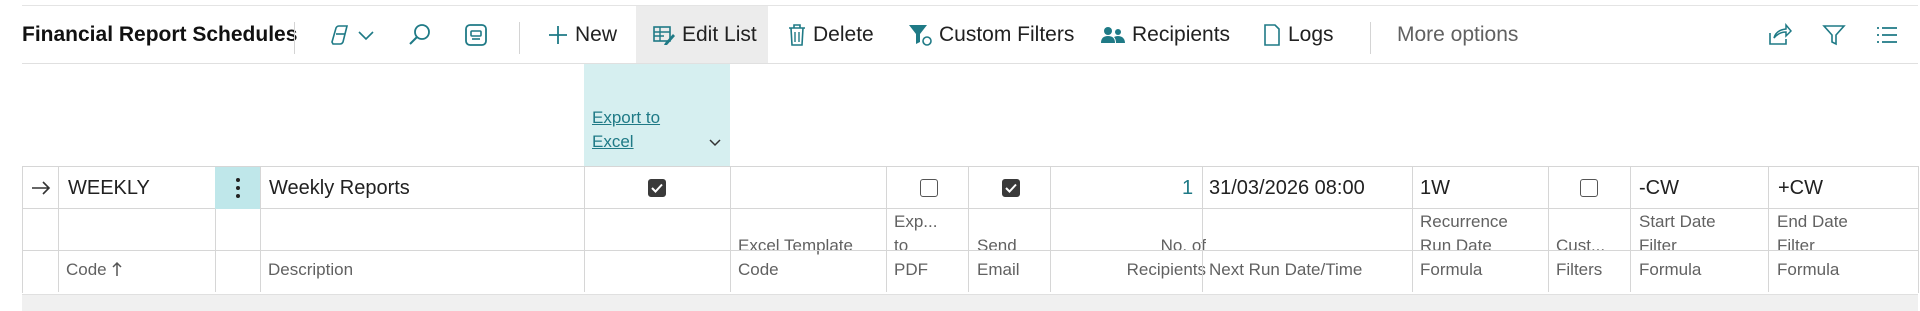 Image resolution: width=1920 pixels, height=311 pixels. What do you see at coordinates (1187, 188) in the screenshot?
I see `row-no-of-recipients-link: 1` at bounding box center [1187, 188].